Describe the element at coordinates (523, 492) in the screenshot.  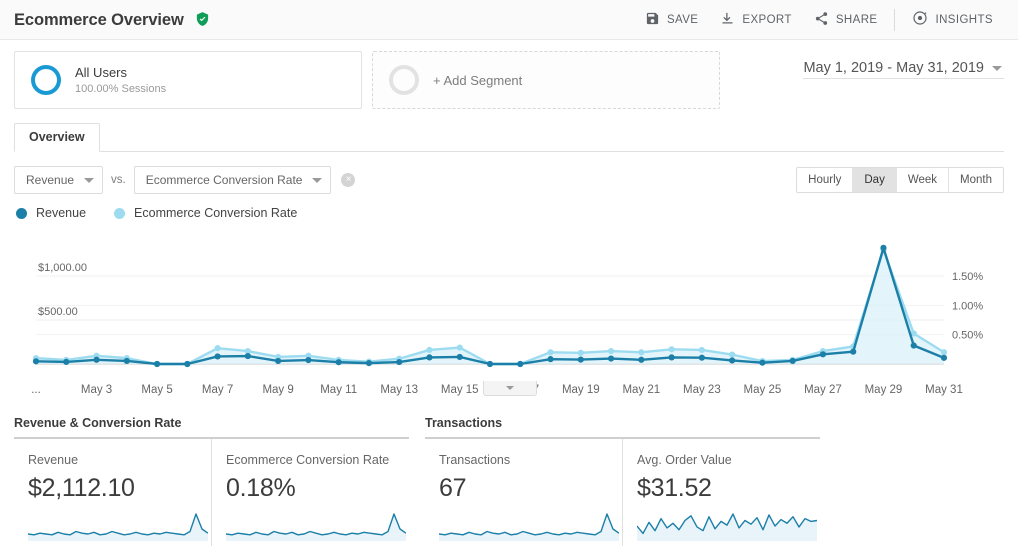
I see `metric-transactions: Transactions 67` at that location.